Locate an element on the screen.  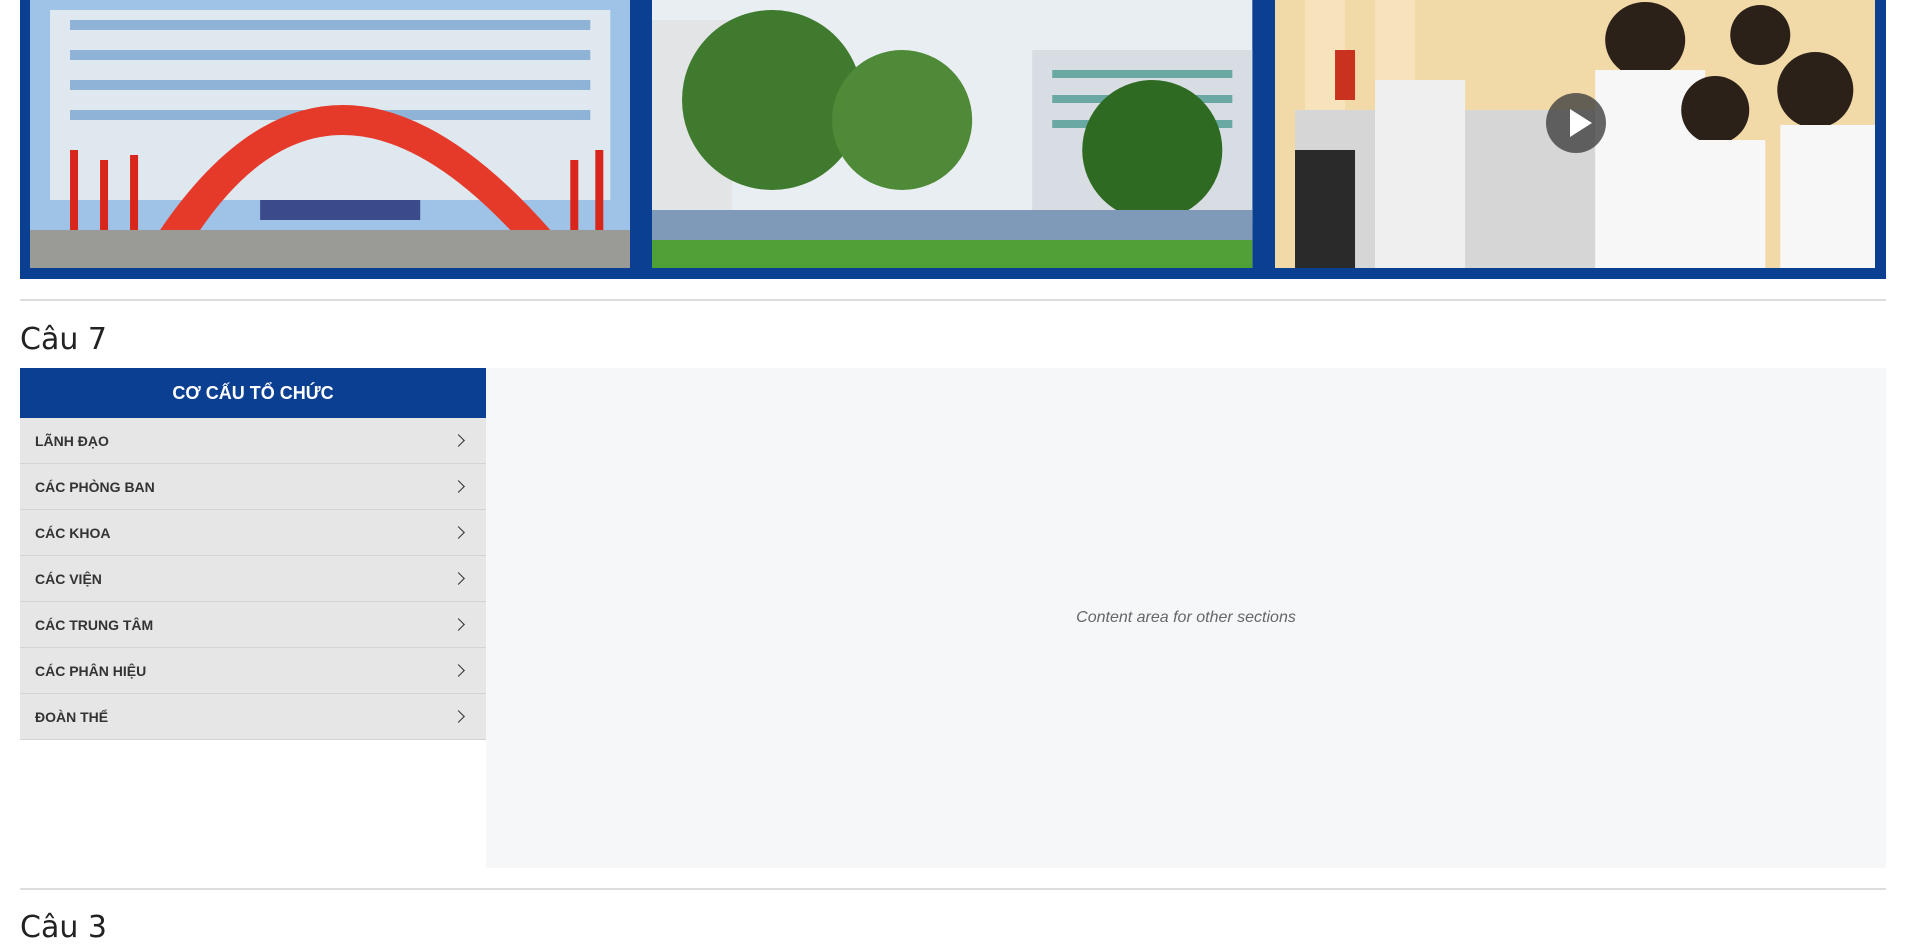
org-item-lanh-dao: LÃNH ĐẠO is located at coordinates (253, 441).